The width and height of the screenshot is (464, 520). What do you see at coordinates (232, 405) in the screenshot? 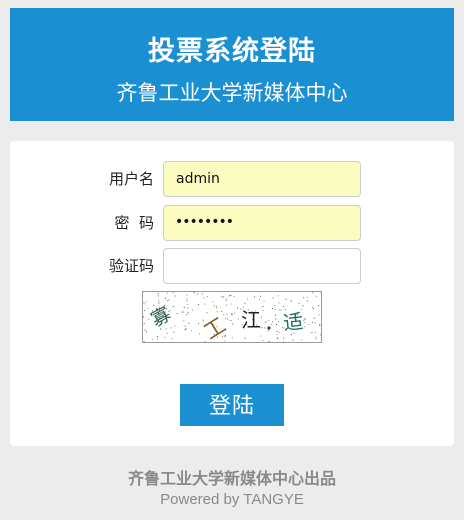
I see `login-button: 登陆` at bounding box center [232, 405].